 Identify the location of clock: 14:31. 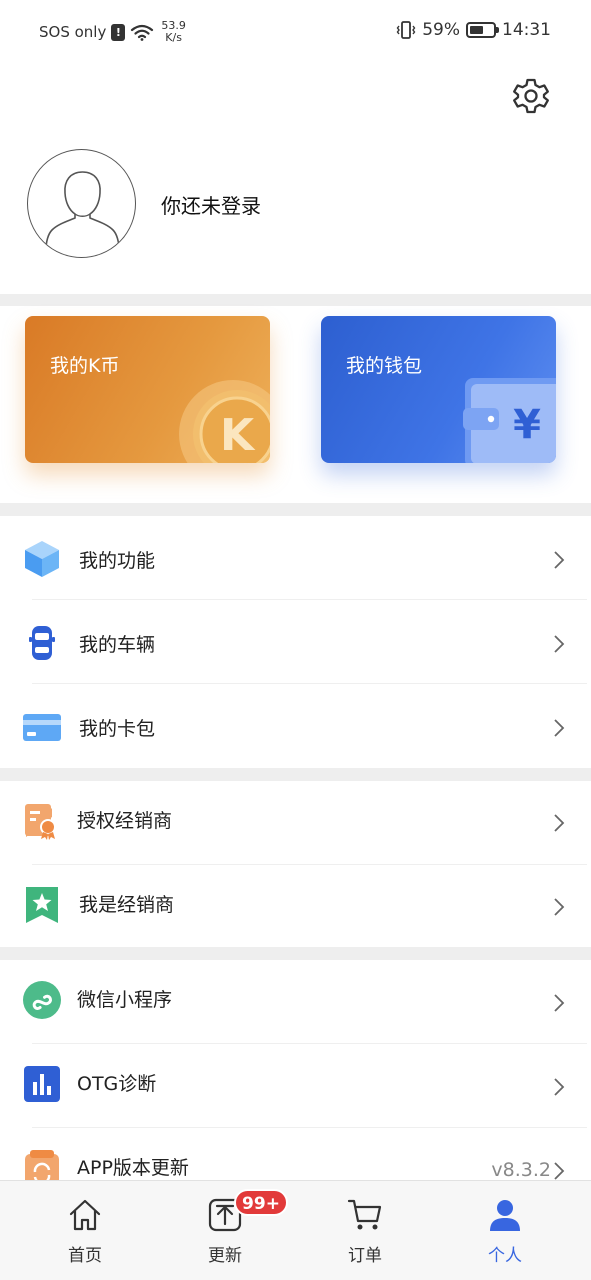
(526, 30).